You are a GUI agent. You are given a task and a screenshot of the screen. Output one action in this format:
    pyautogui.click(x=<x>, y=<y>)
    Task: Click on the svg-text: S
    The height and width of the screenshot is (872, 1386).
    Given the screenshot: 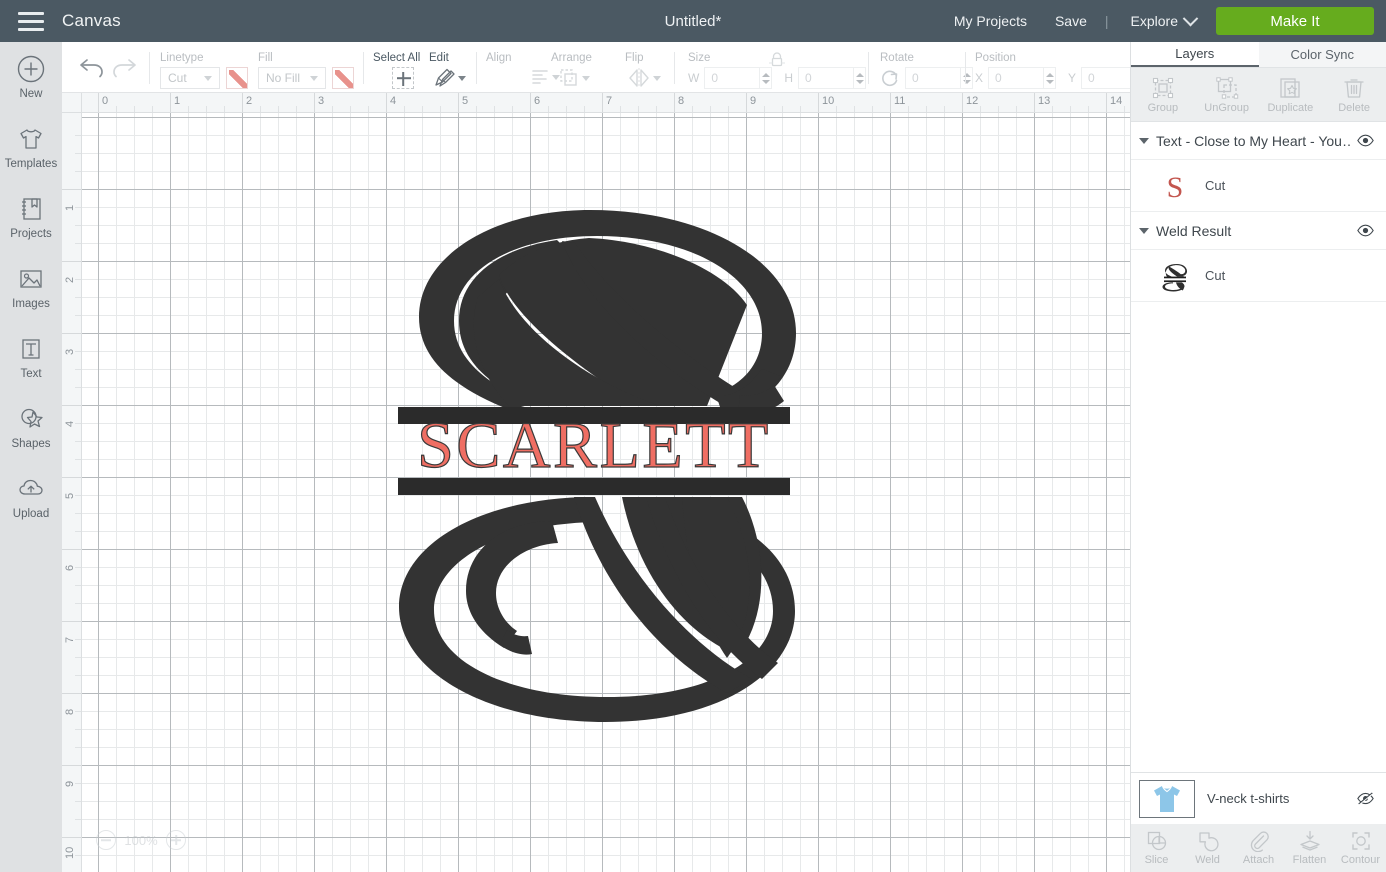 What is the action you would take?
    pyautogui.click(x=1175, y=186)
    